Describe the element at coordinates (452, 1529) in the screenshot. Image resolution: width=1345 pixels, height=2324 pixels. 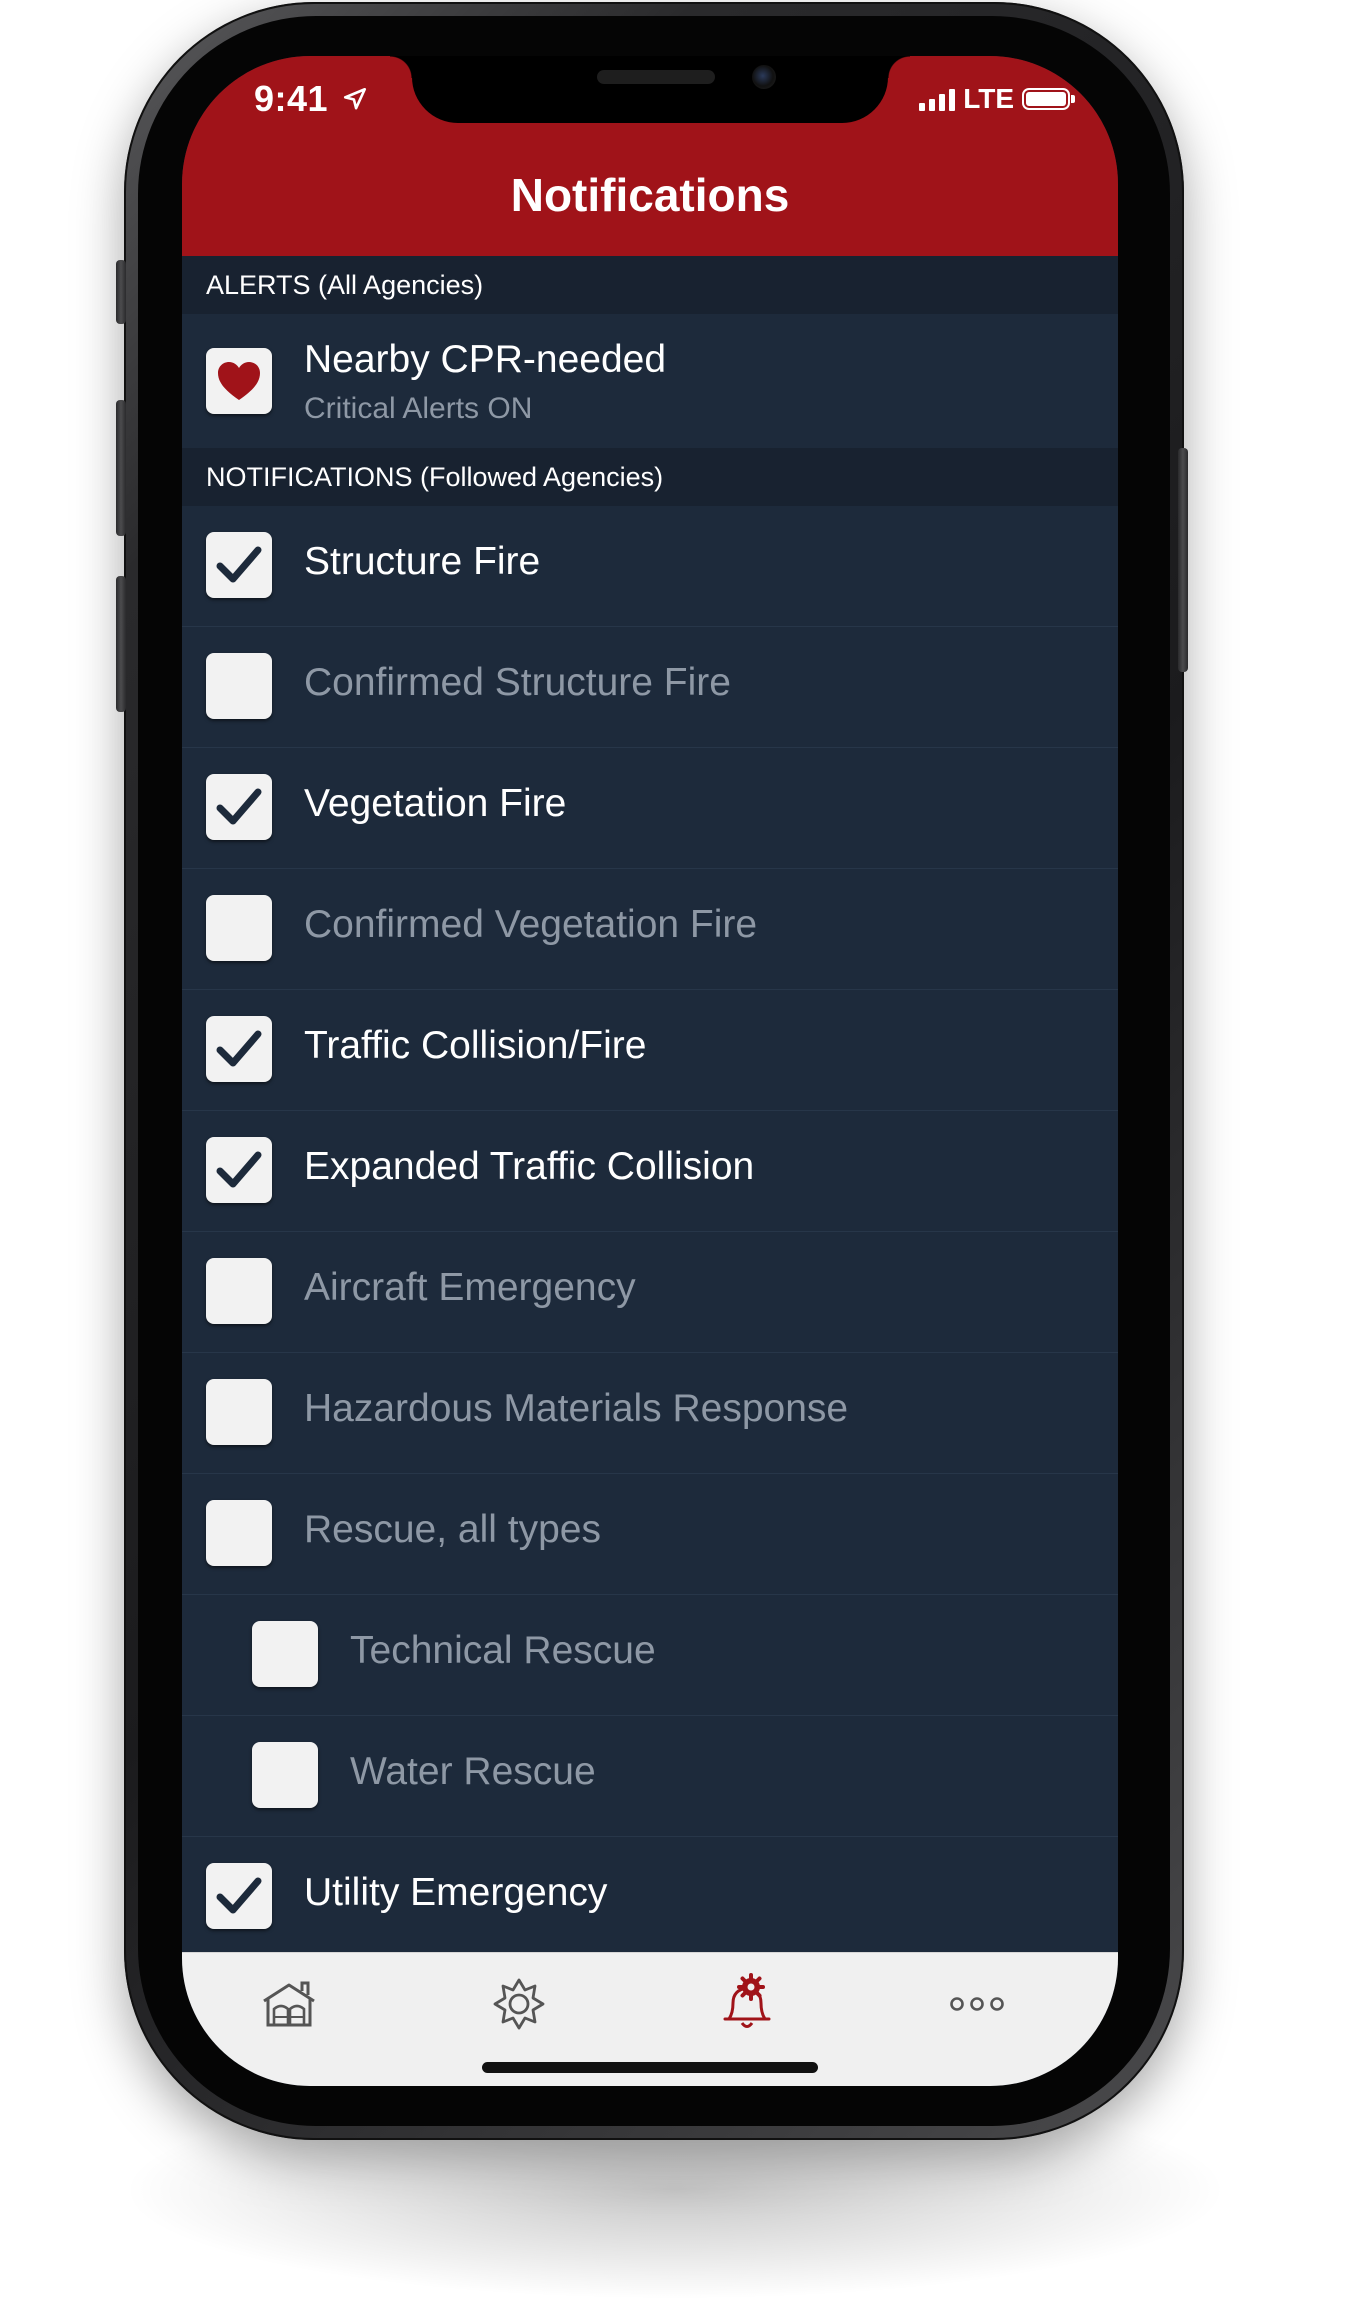
I see `notification-row-label: Rescue, all types` at that location.